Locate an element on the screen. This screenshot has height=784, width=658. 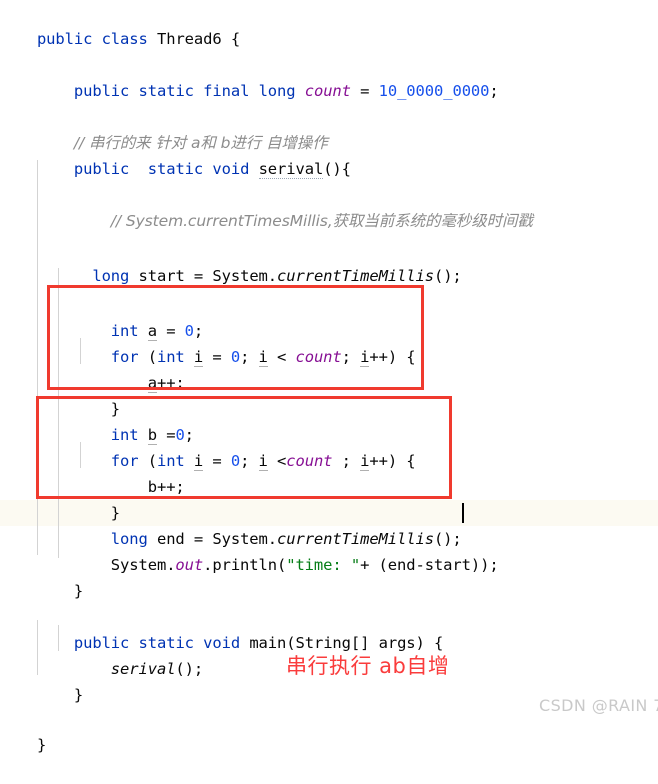
field-count: count is located at coordinates (327, 91).